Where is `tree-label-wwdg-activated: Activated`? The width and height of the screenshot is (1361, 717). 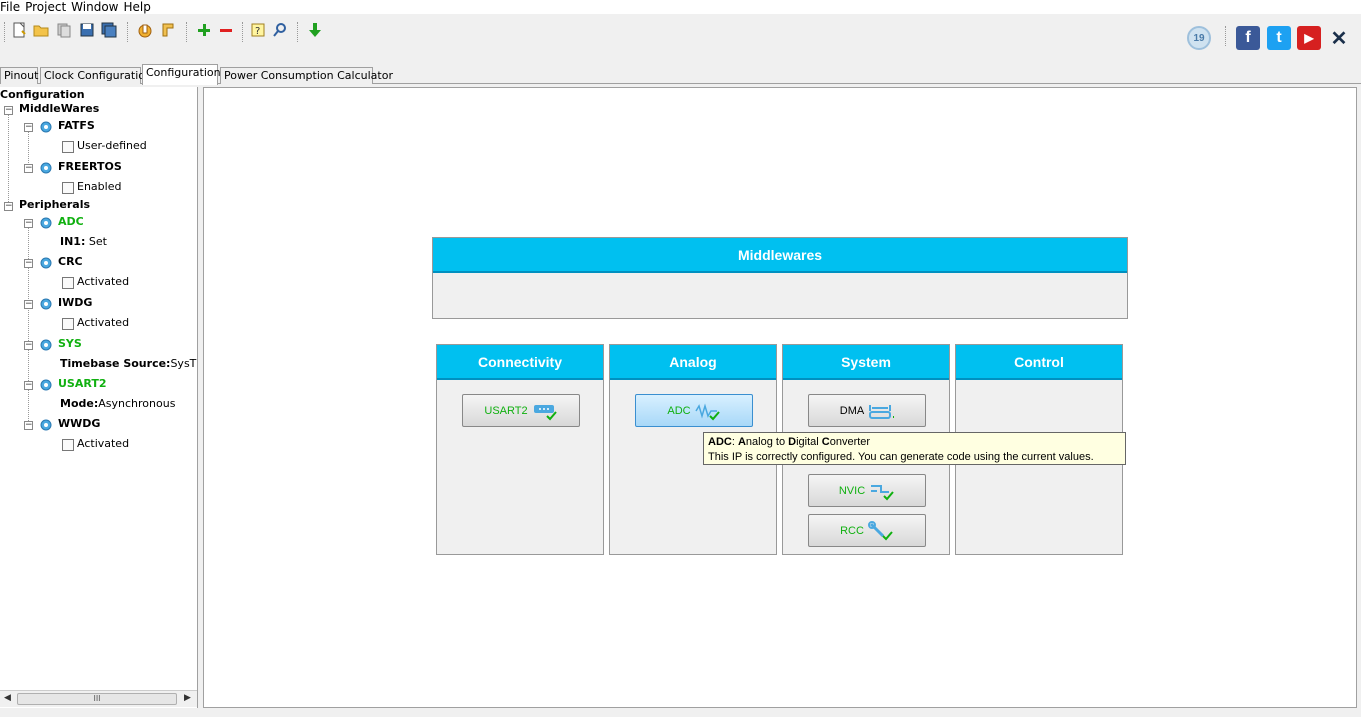 tree-label-wwdg-activated: Activated is located at coordinates (103, 443).